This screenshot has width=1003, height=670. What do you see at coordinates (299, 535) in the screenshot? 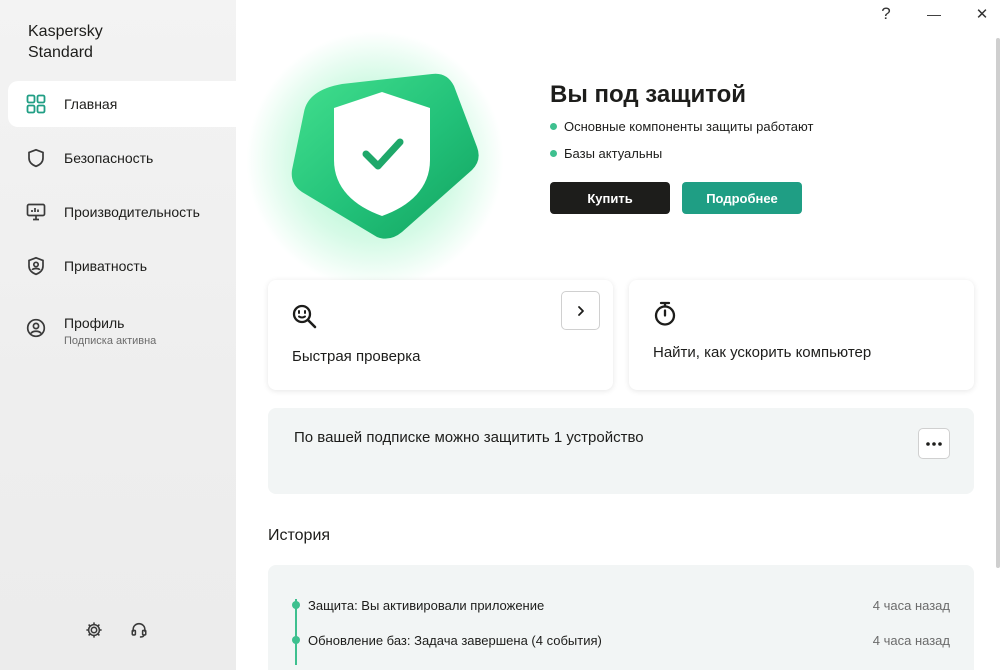
I see `history-title: История` at bounding box center [299, 535].